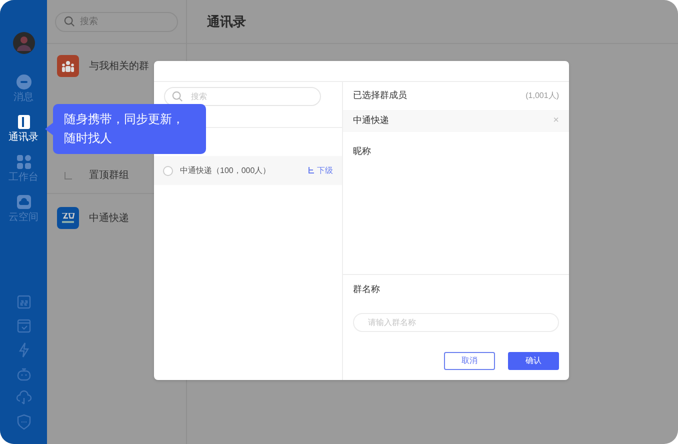 The width and height of the screenshot is (678, 444). What do you see at coordinates (542, 96) in the screenshot?
I see `member-count: (1,001人)` at bounding box center [542, 96].